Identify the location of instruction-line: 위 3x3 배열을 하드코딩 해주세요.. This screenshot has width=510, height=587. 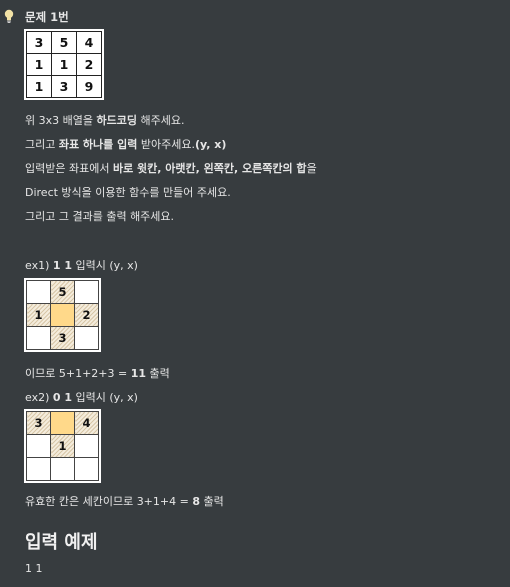
(104, 120).